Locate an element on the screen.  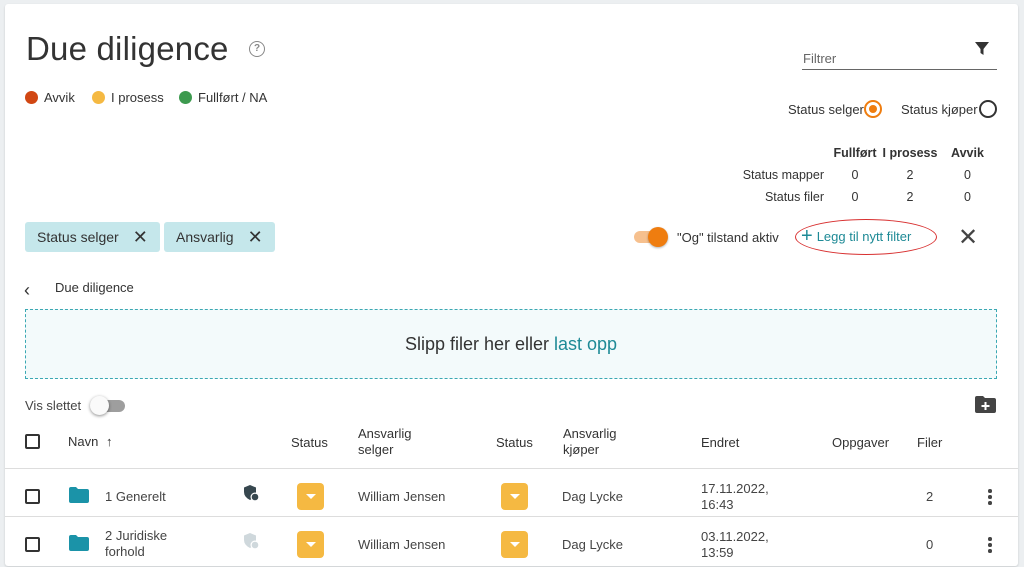
stats-row-label: Status filer is located at coordinates (794, 197).